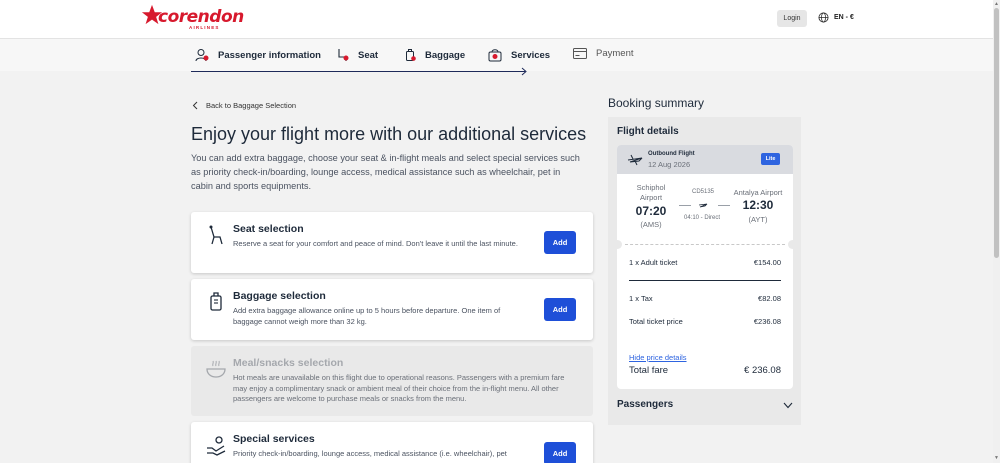 The height and width of the screenshot is (463, 1000). I want to click on add-seat-button: Add, so click(560, 242).